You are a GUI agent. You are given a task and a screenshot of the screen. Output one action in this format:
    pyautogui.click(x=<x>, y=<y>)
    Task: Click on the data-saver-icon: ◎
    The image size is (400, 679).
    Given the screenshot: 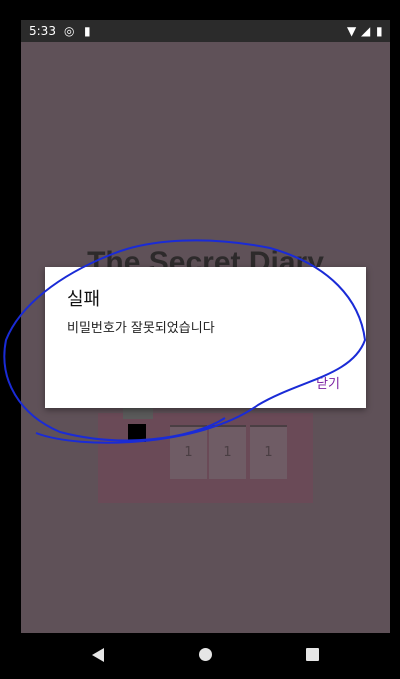 What is the action you would take?
    pyautogui.click(x=69, y=31)
    